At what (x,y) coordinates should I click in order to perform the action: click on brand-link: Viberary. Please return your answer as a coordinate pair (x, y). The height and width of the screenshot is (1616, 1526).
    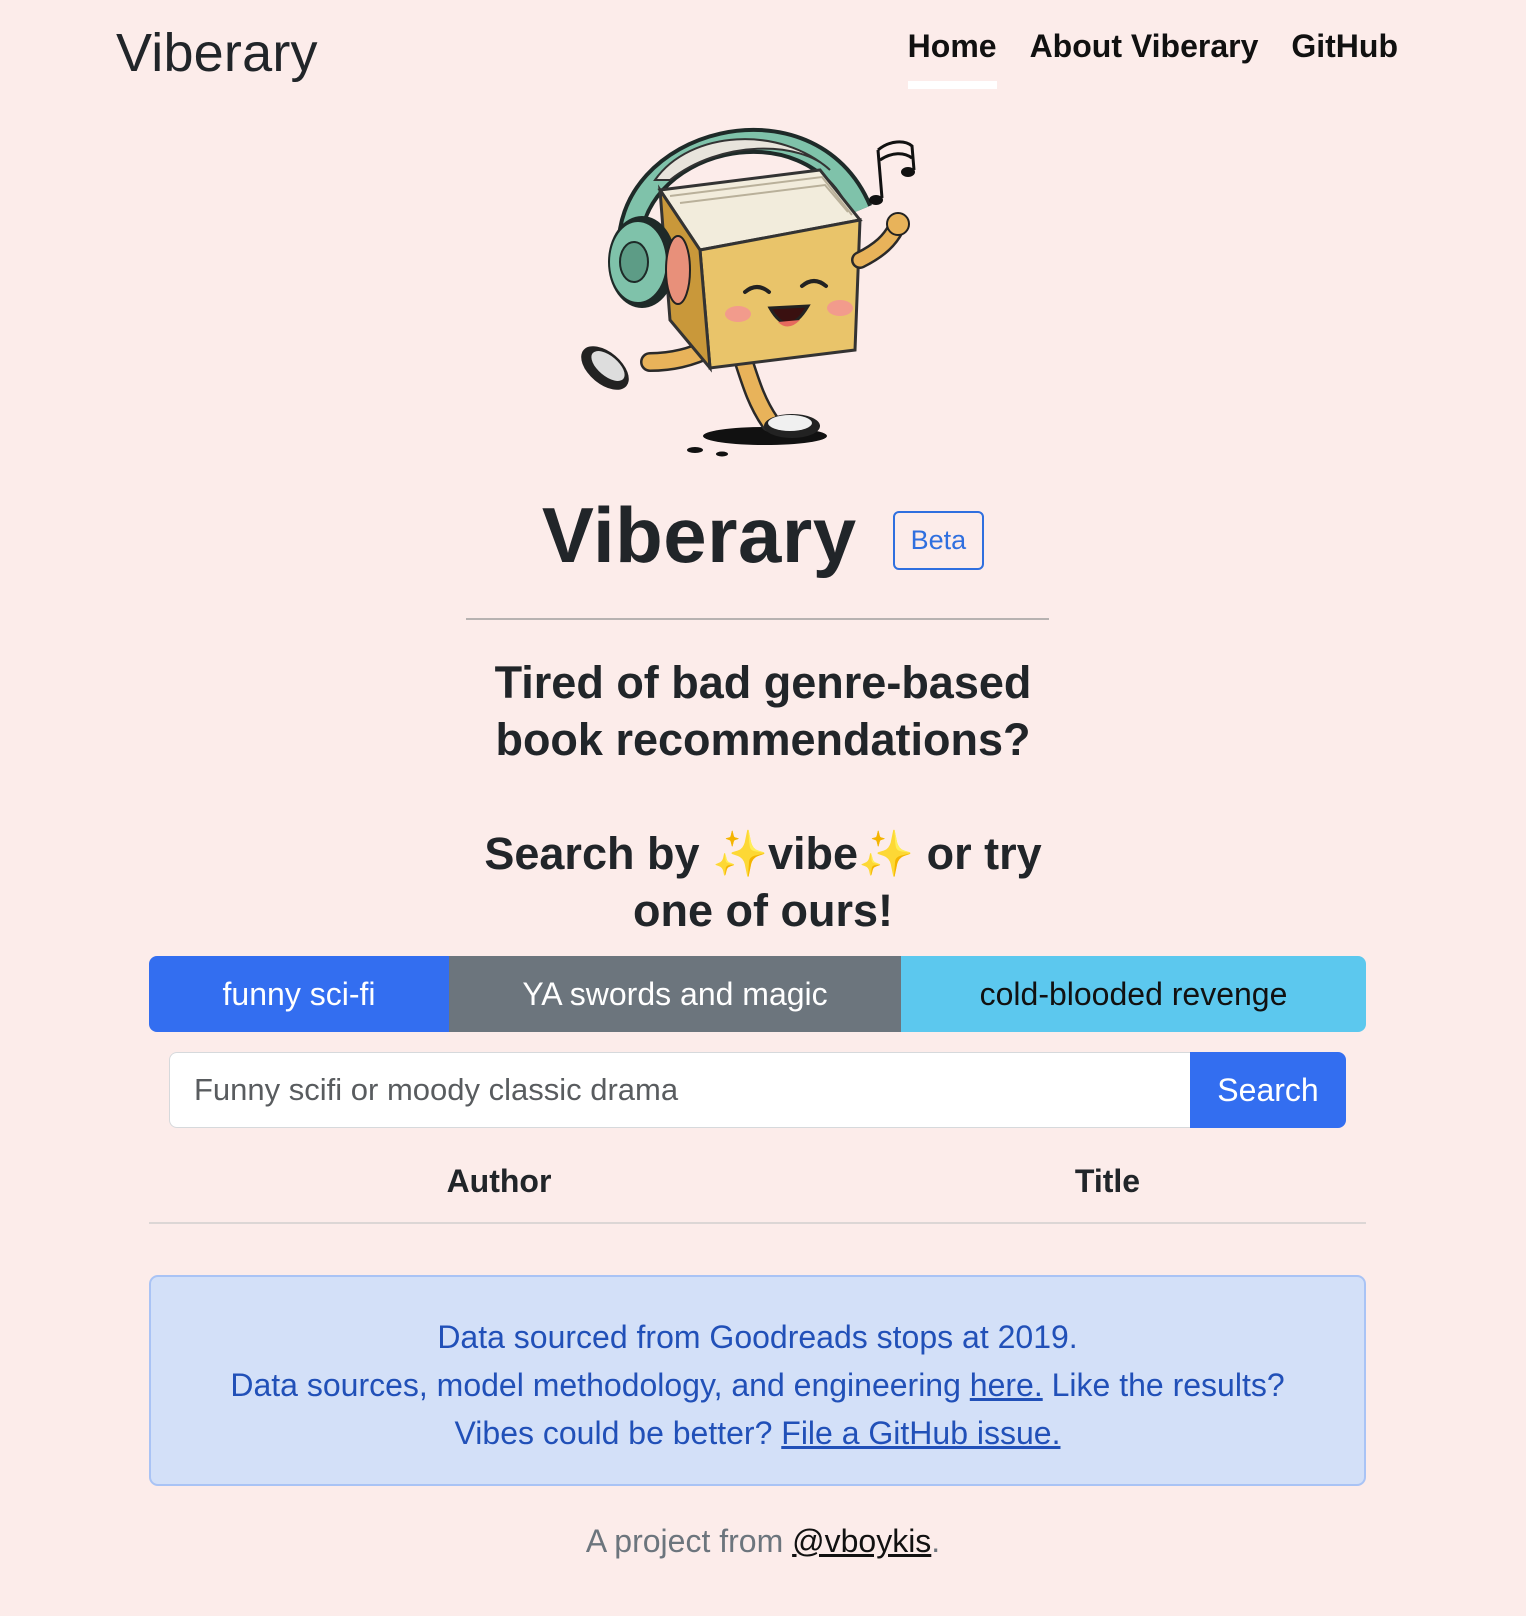
    Looking at the image, I should click on (217, 53).